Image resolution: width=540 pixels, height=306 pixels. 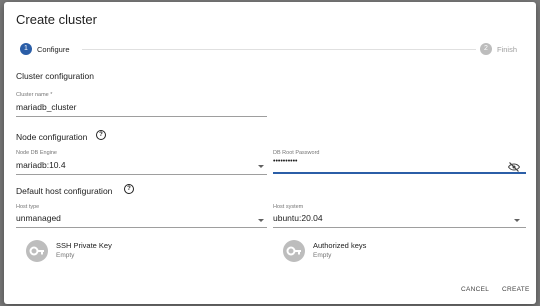 I want to click on db-root-password-label: DB Root Password, so click(x=296, y=153).